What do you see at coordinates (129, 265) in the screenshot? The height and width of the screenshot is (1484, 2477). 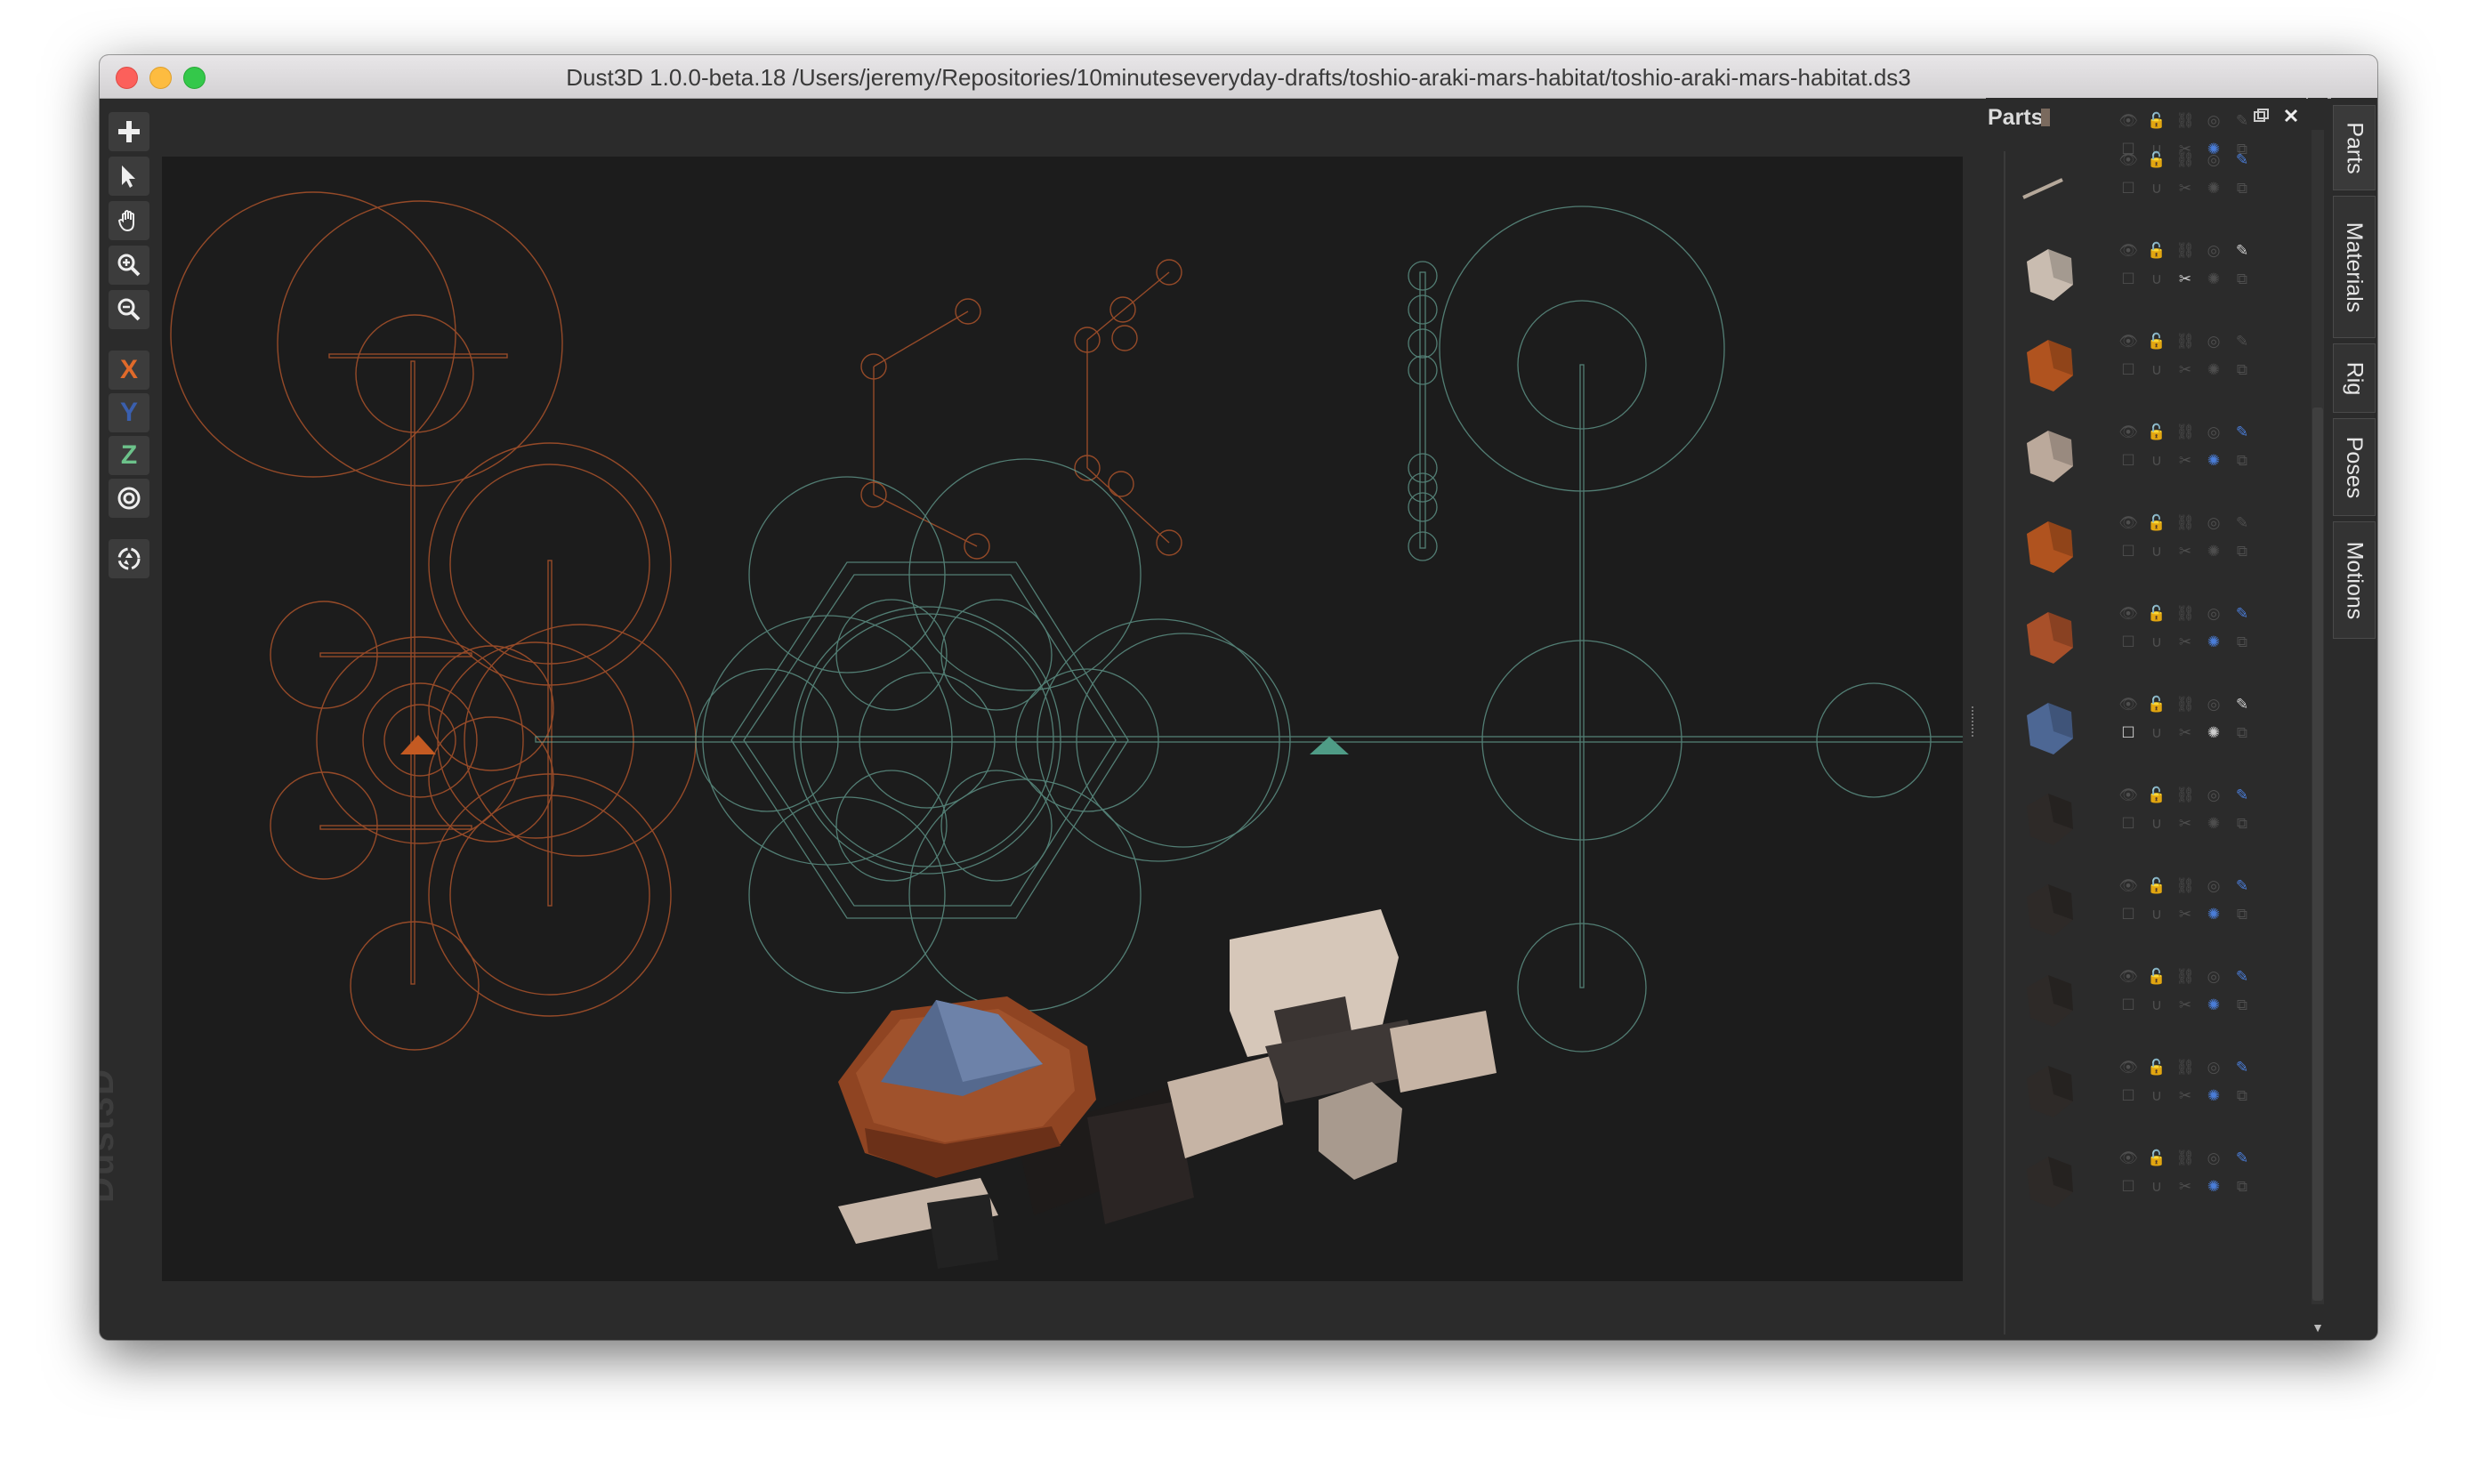 I see `zoom-in-tool-button` at bounding box center [129, 265].